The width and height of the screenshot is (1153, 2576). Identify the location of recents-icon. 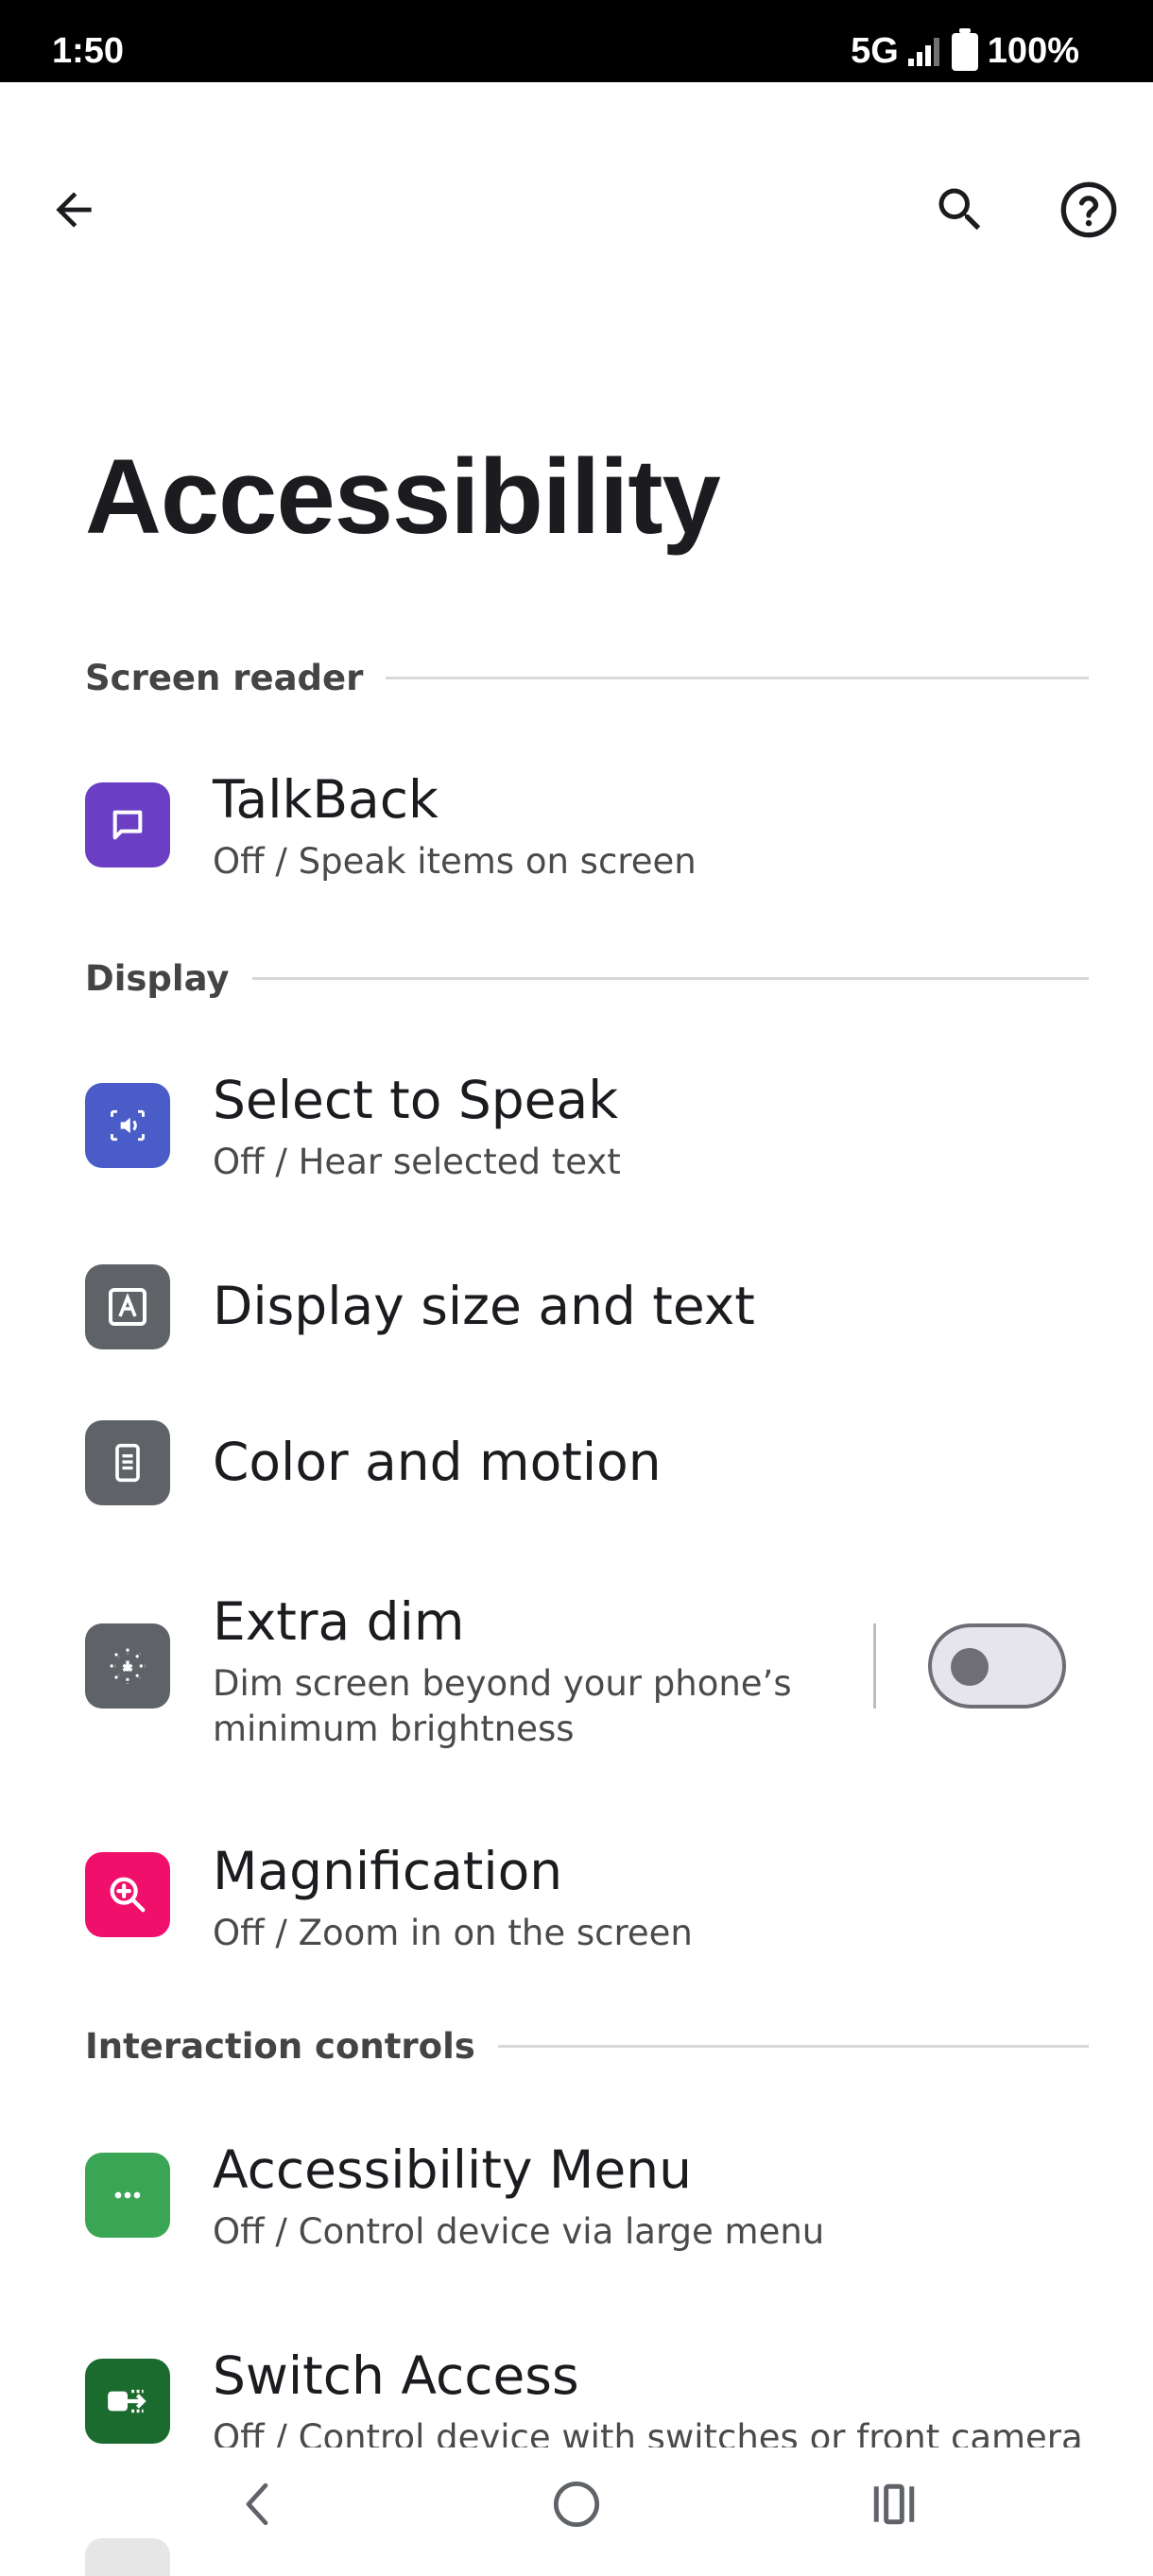
(894, 2504).